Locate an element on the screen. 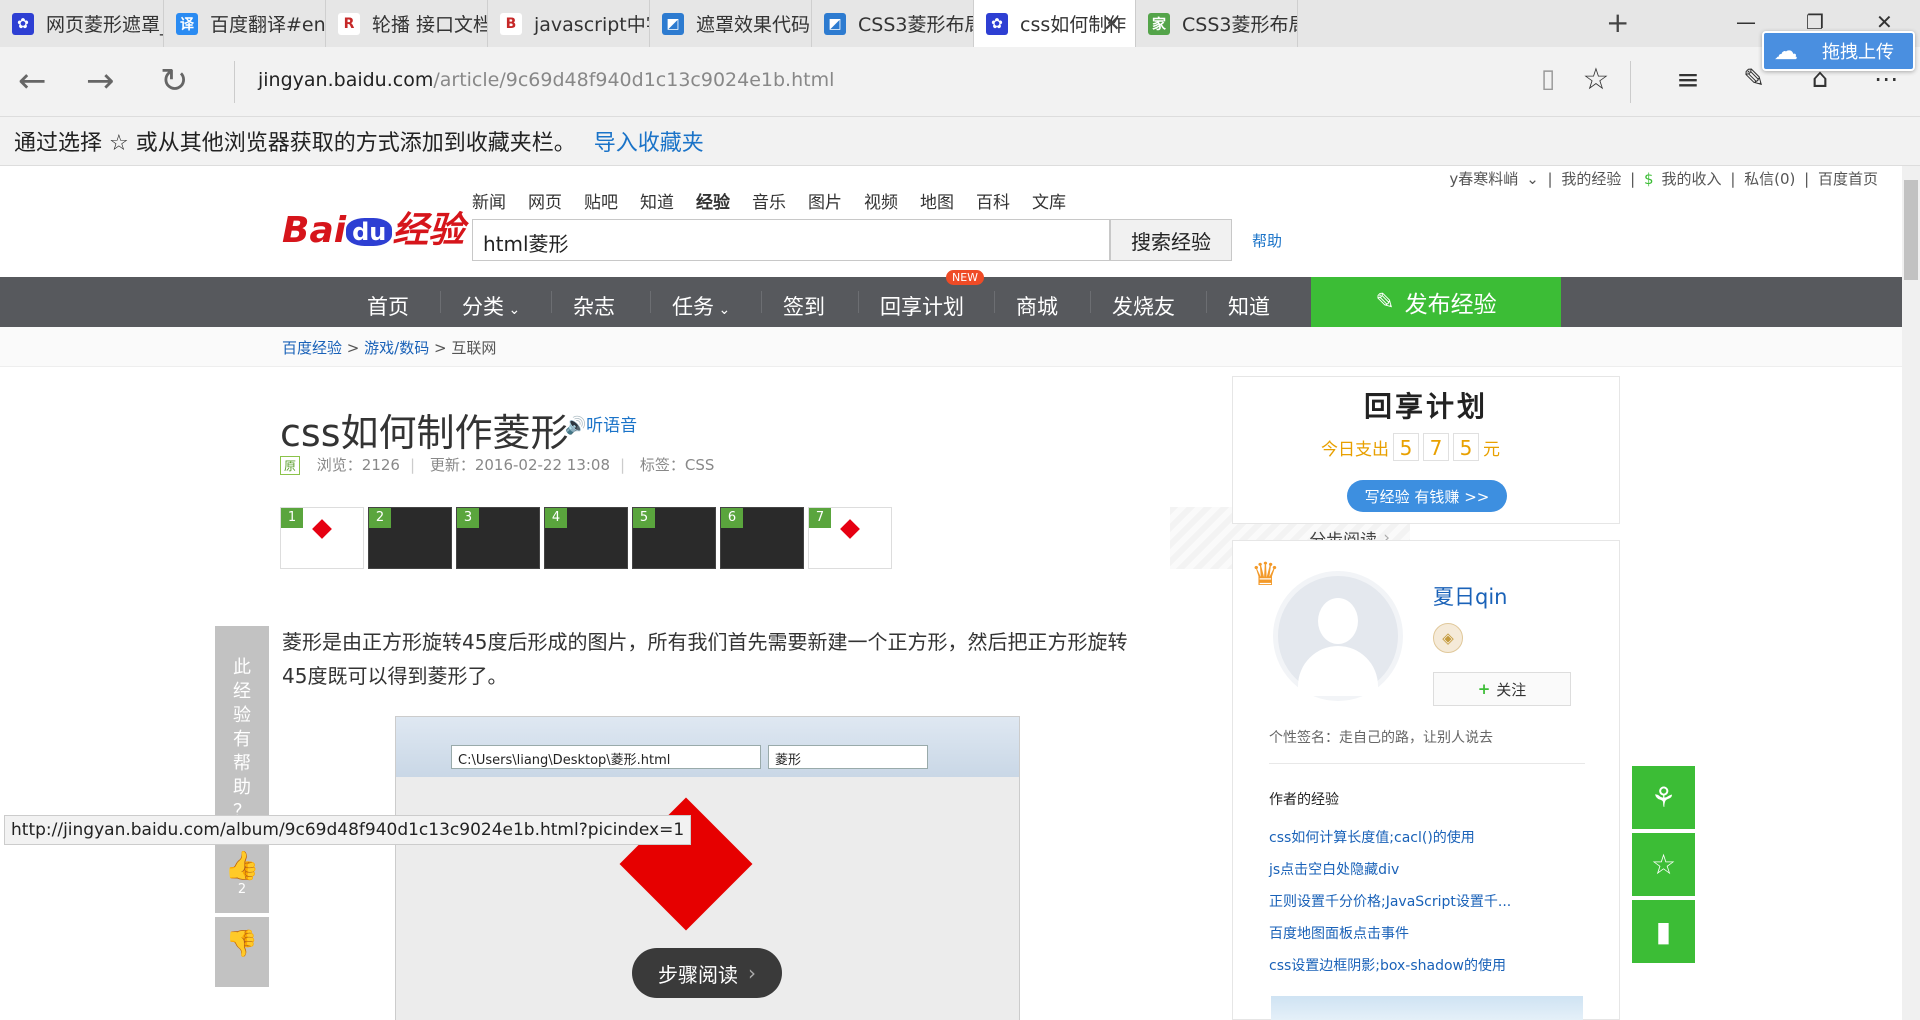  main-nav-item: 商城 is located at coordinates (1037, 306).